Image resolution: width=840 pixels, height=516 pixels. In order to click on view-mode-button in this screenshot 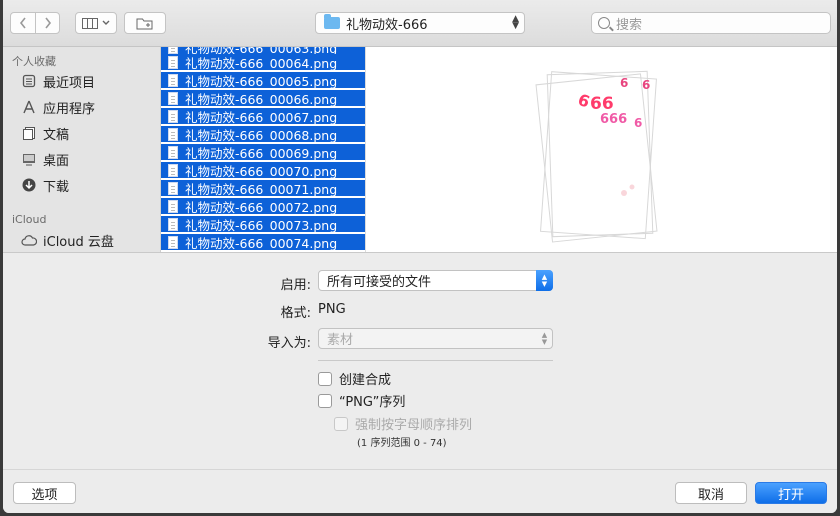, I will do `click(96, 23)`.